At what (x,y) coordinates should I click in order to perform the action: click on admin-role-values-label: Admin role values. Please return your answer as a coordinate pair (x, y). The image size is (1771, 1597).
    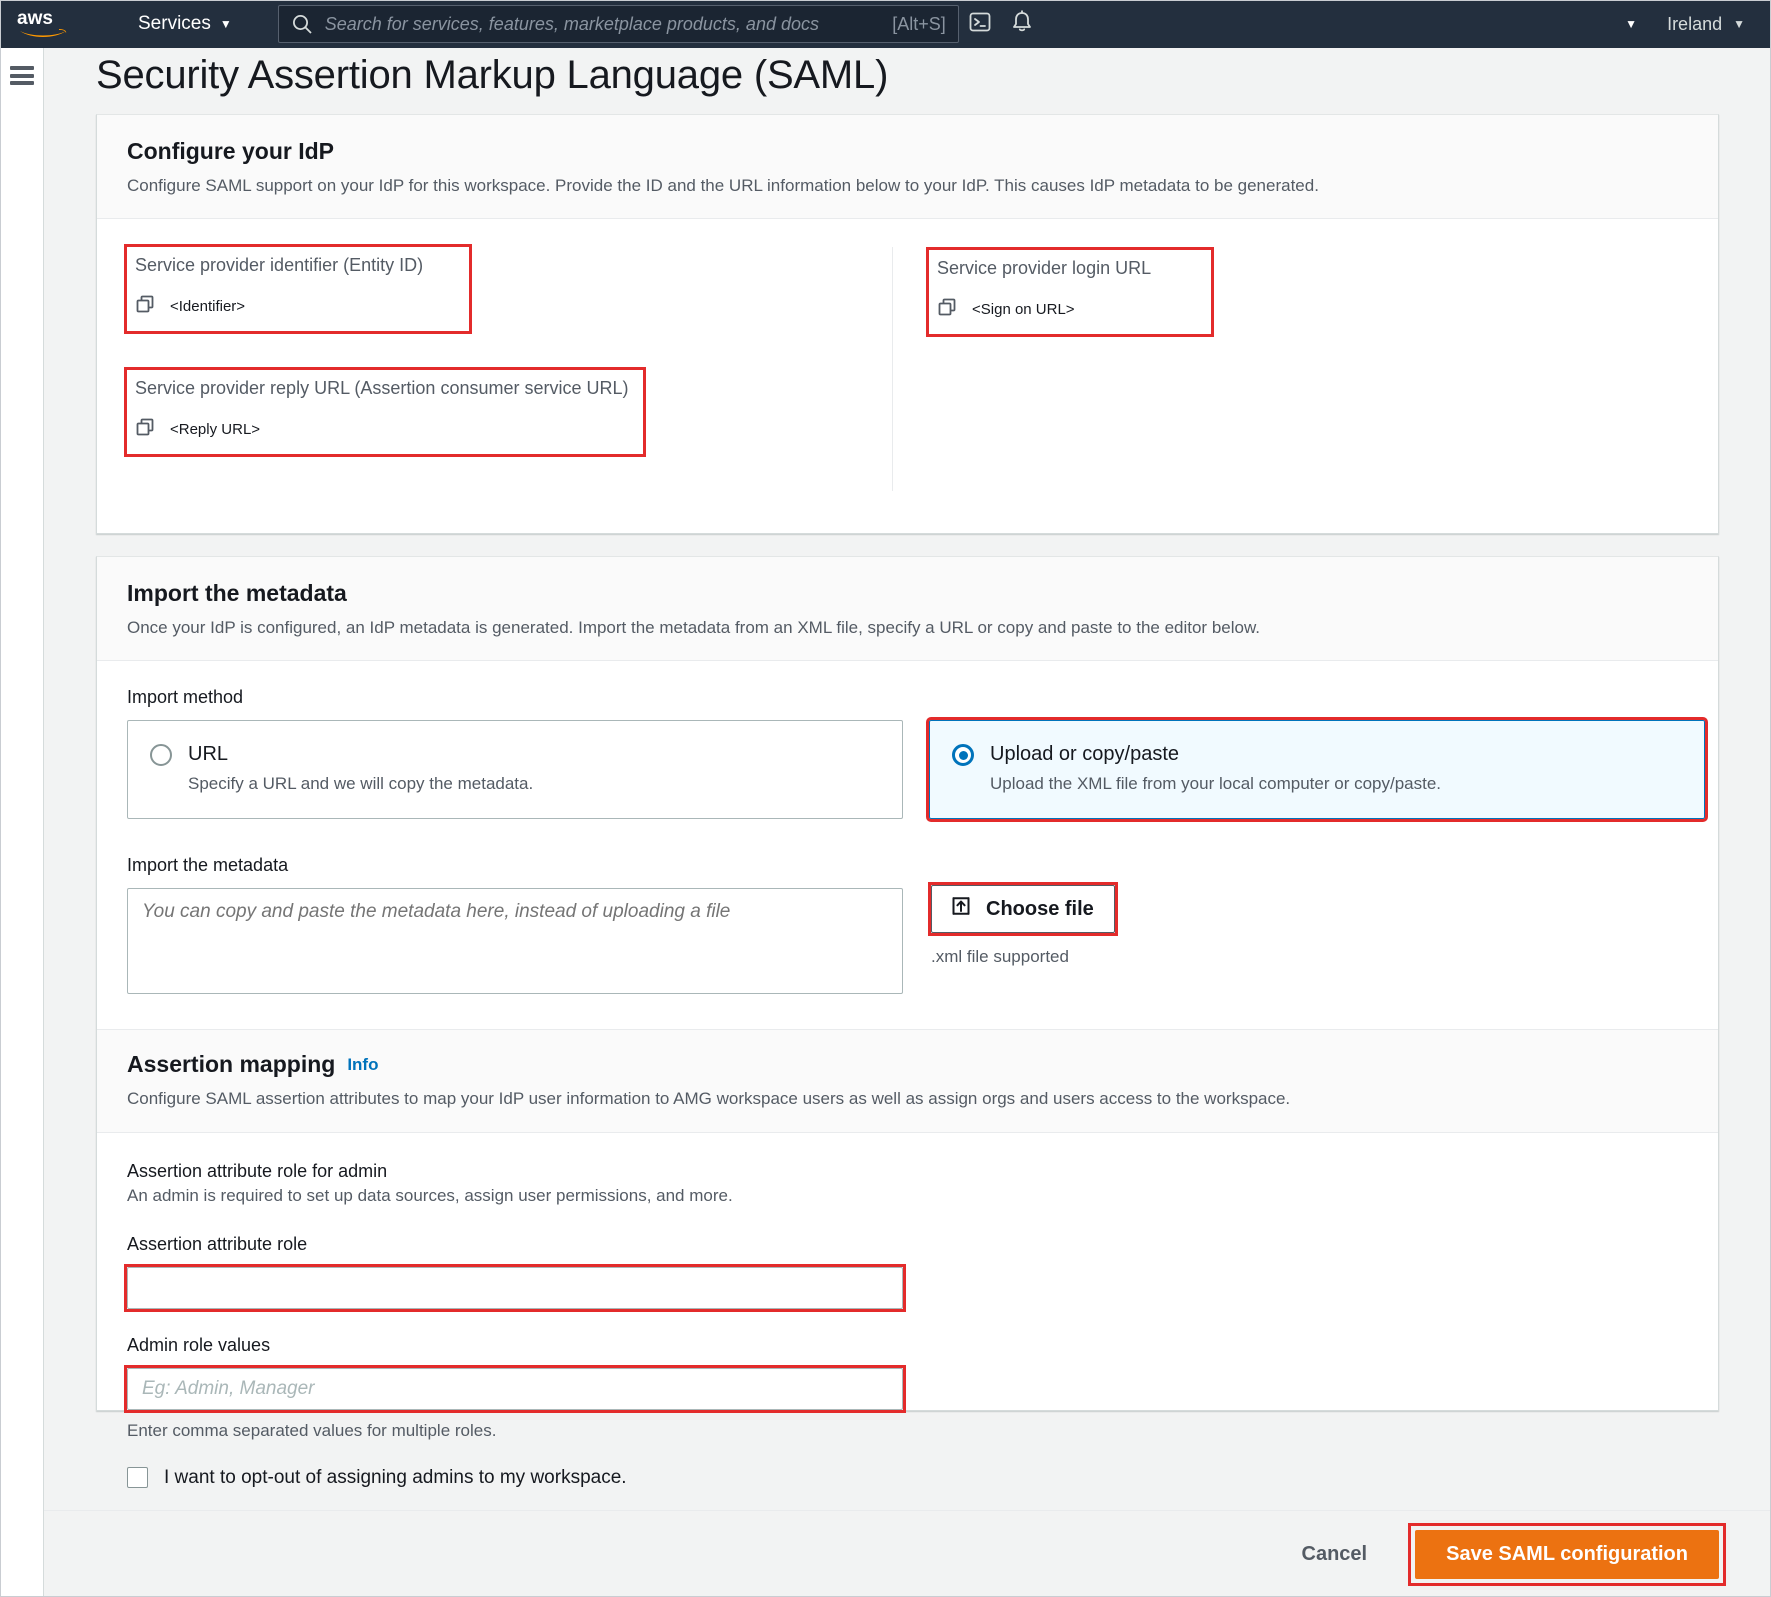
    Looking at the image, I should click on (199, 1344).